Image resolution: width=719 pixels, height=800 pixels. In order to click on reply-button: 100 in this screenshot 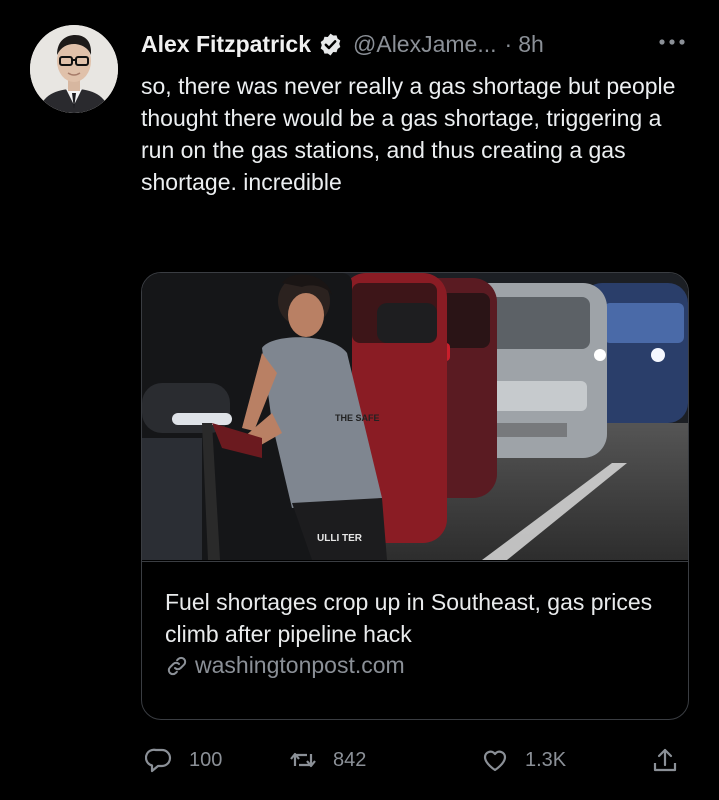, I will do `click(183, 760)`.